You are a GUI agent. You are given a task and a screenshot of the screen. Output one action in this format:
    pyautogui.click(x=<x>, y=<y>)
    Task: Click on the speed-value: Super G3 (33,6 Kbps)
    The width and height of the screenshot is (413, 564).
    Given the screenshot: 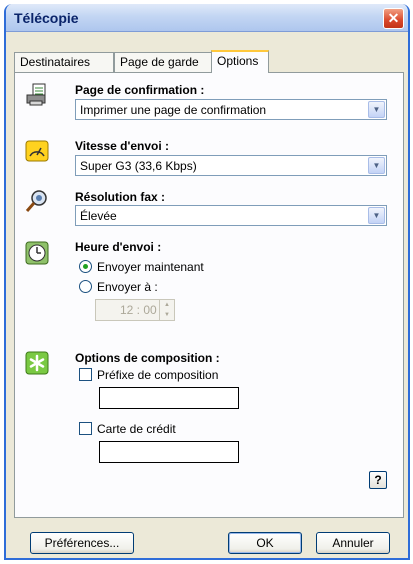 What is the action you would take?
    pyautogui.click(x=138, y=166)
    